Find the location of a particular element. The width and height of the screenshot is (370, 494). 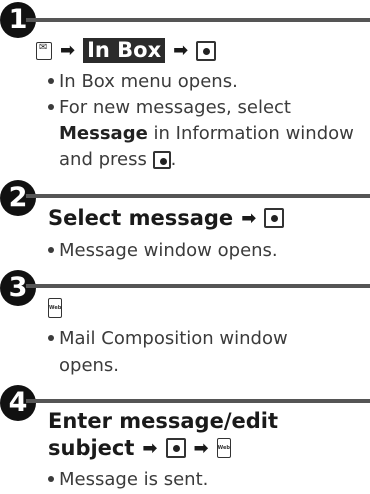

step-3-number: 3 is located at coordinates (18, 288).